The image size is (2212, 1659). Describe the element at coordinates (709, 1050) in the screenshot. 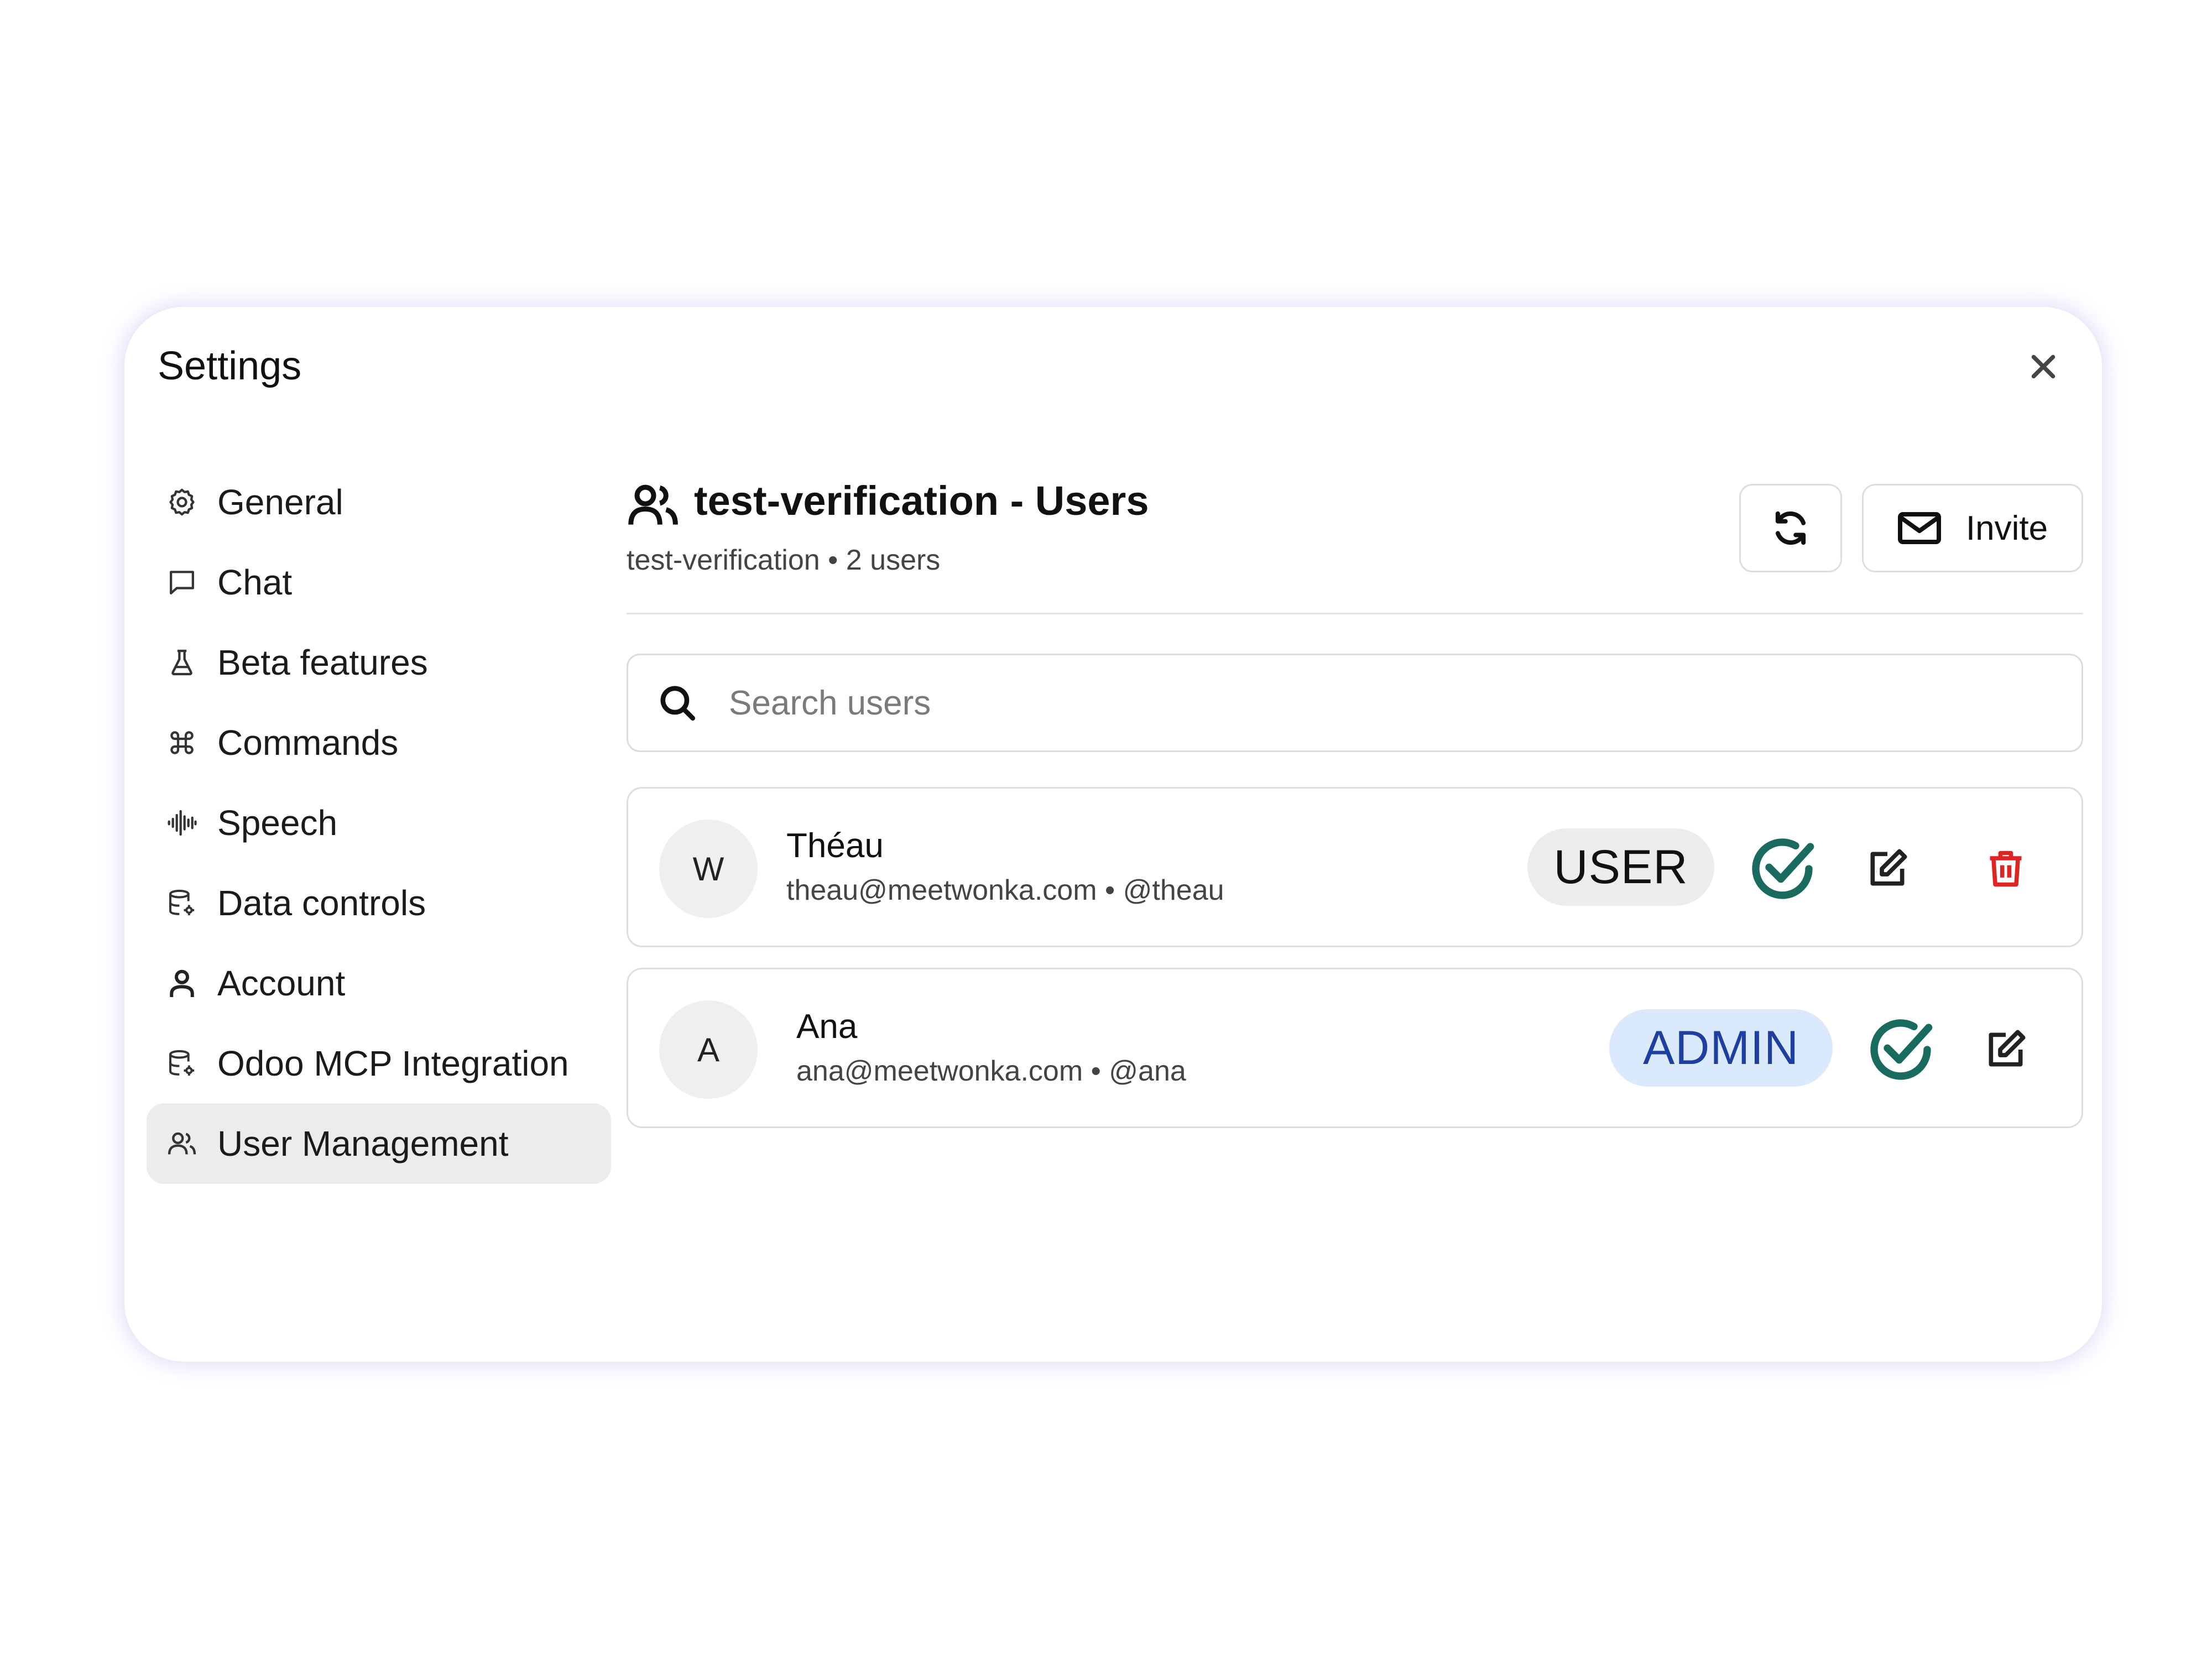

I see `avatar: A` at that location.